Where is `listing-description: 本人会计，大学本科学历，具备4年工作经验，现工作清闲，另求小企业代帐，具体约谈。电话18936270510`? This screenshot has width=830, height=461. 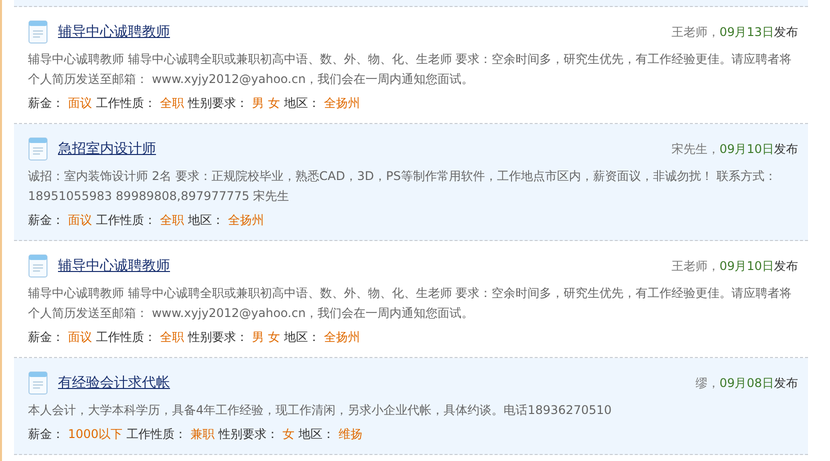 listing-description: 本人会计，大学本科学历，具备4年工作经验，现工作清闲，另求小企业代帐，具体约谈。电话18936270510 is located at coordinates (320, 410).